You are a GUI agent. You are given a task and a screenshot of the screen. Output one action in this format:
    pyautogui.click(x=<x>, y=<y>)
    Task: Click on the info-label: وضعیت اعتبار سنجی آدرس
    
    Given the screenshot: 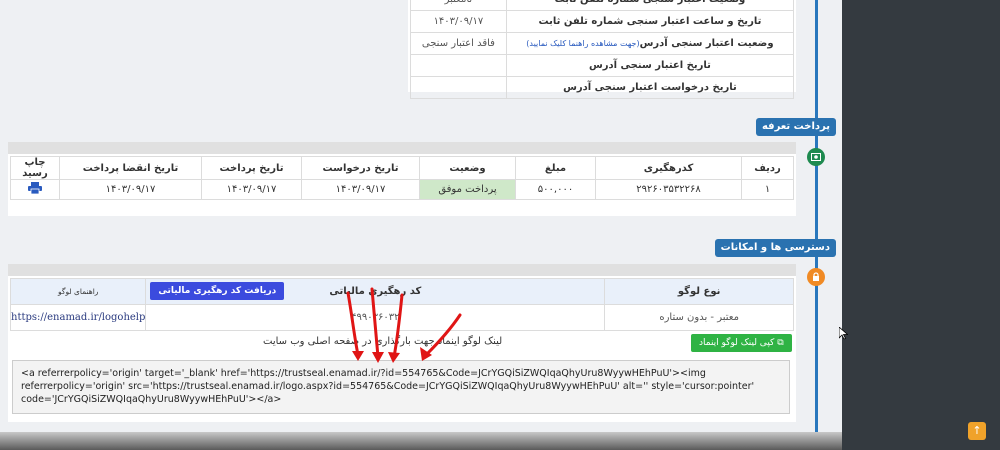 What is the action you would take?
    pyautogui.click(x=706, y=43)
    